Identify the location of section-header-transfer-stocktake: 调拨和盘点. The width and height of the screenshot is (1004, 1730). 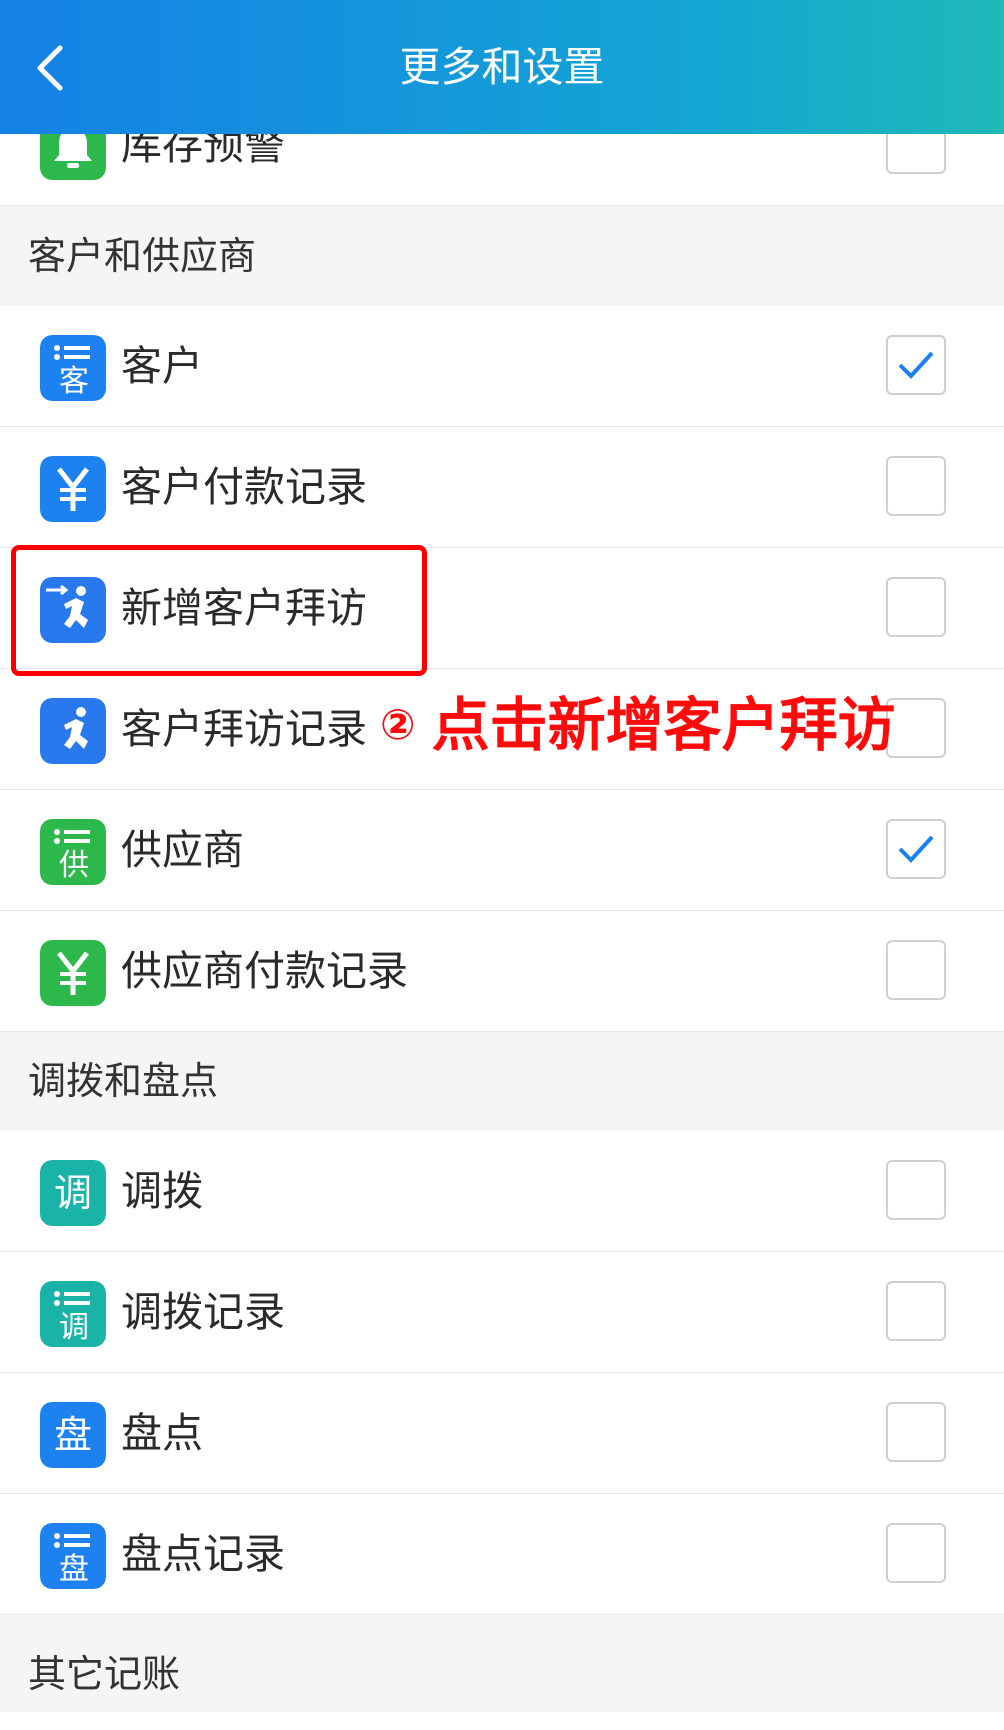
(502, 1081).